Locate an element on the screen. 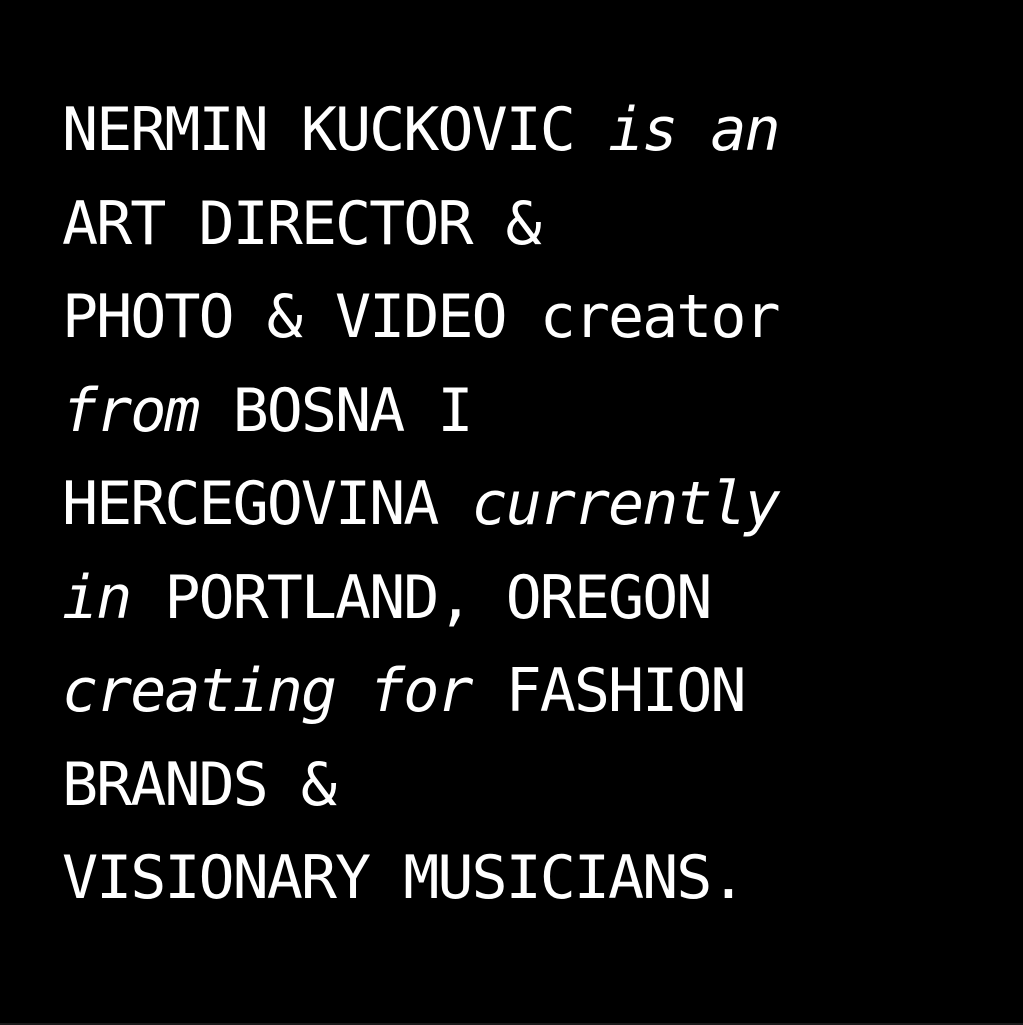 This screenshot has width=1023, height=1025. bio-line-6: in PORTLAND, OREGON is located at coordinates (522, 599).